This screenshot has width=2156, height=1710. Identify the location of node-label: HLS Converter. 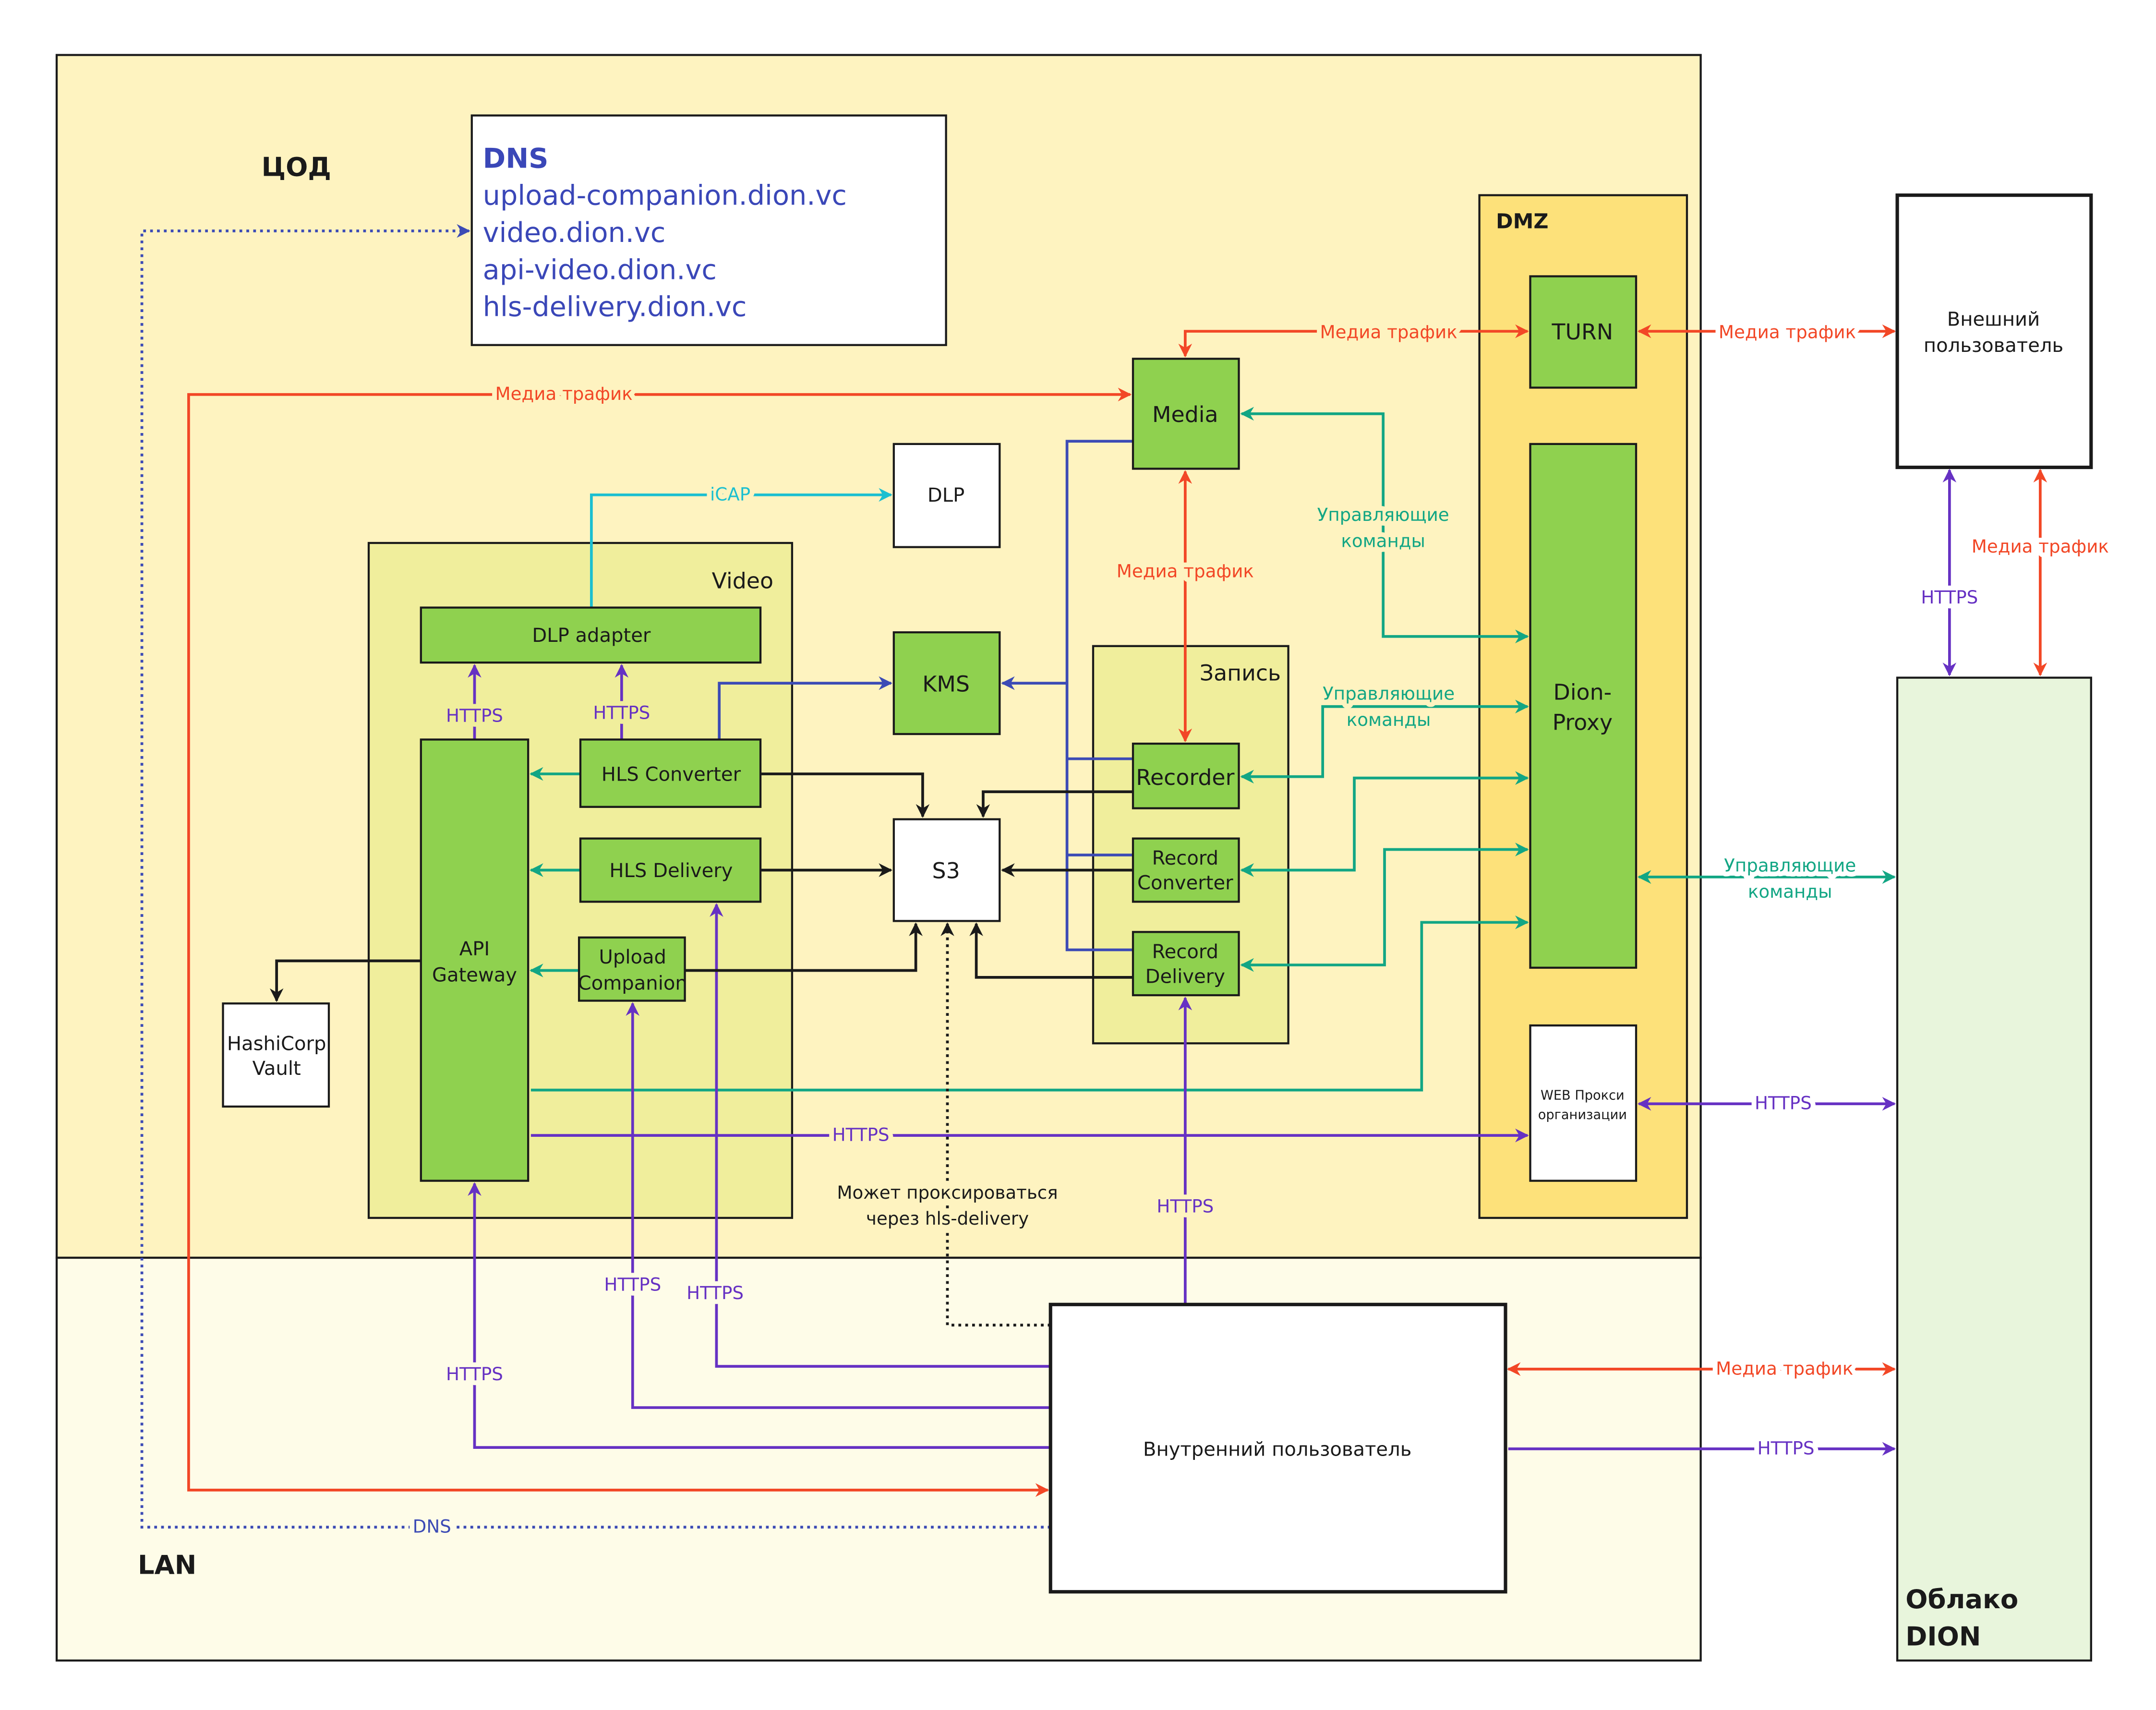
(671, 774).